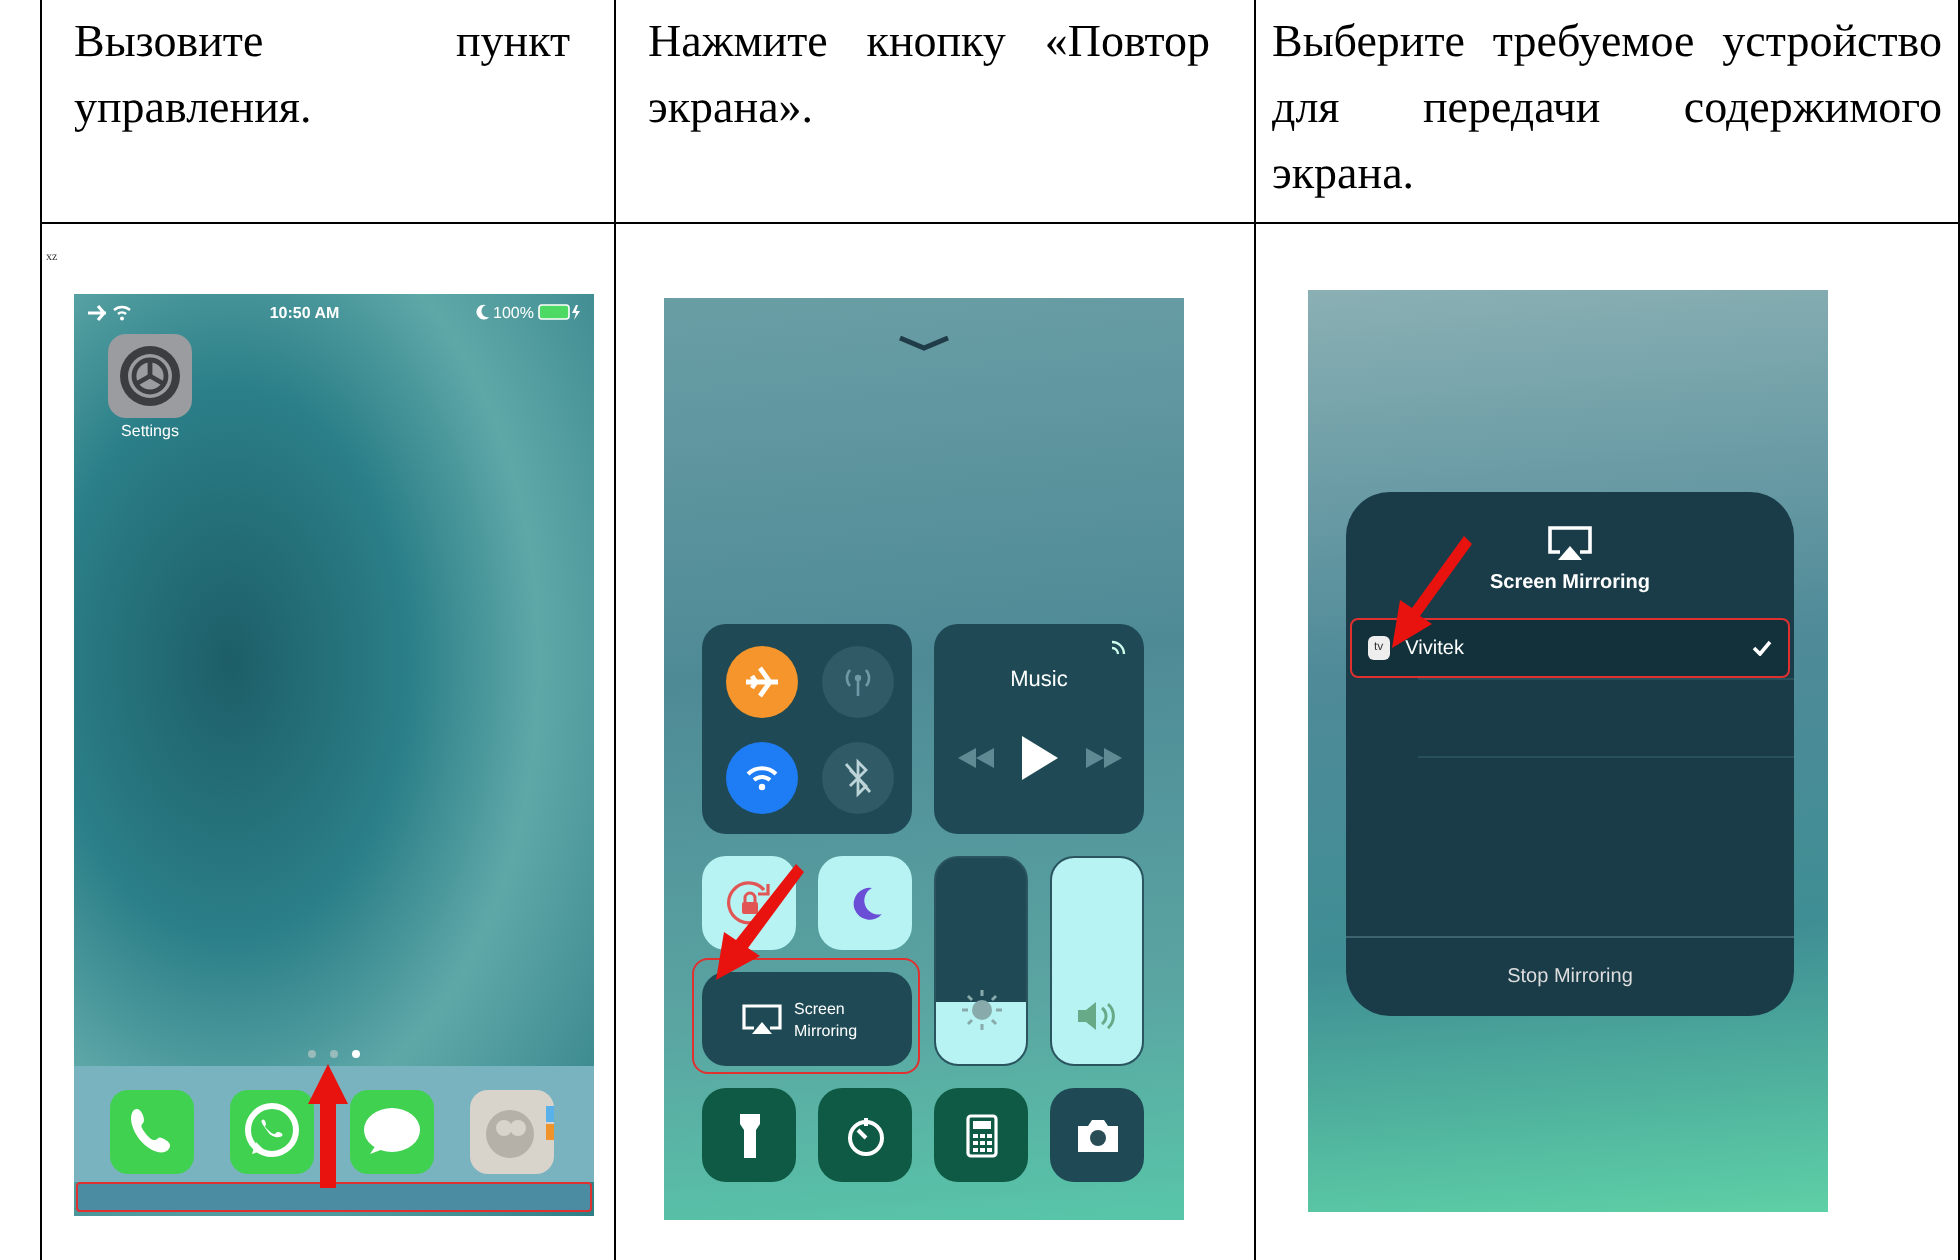  I want to click on airplay-audio-icon, so click(1119, 647).